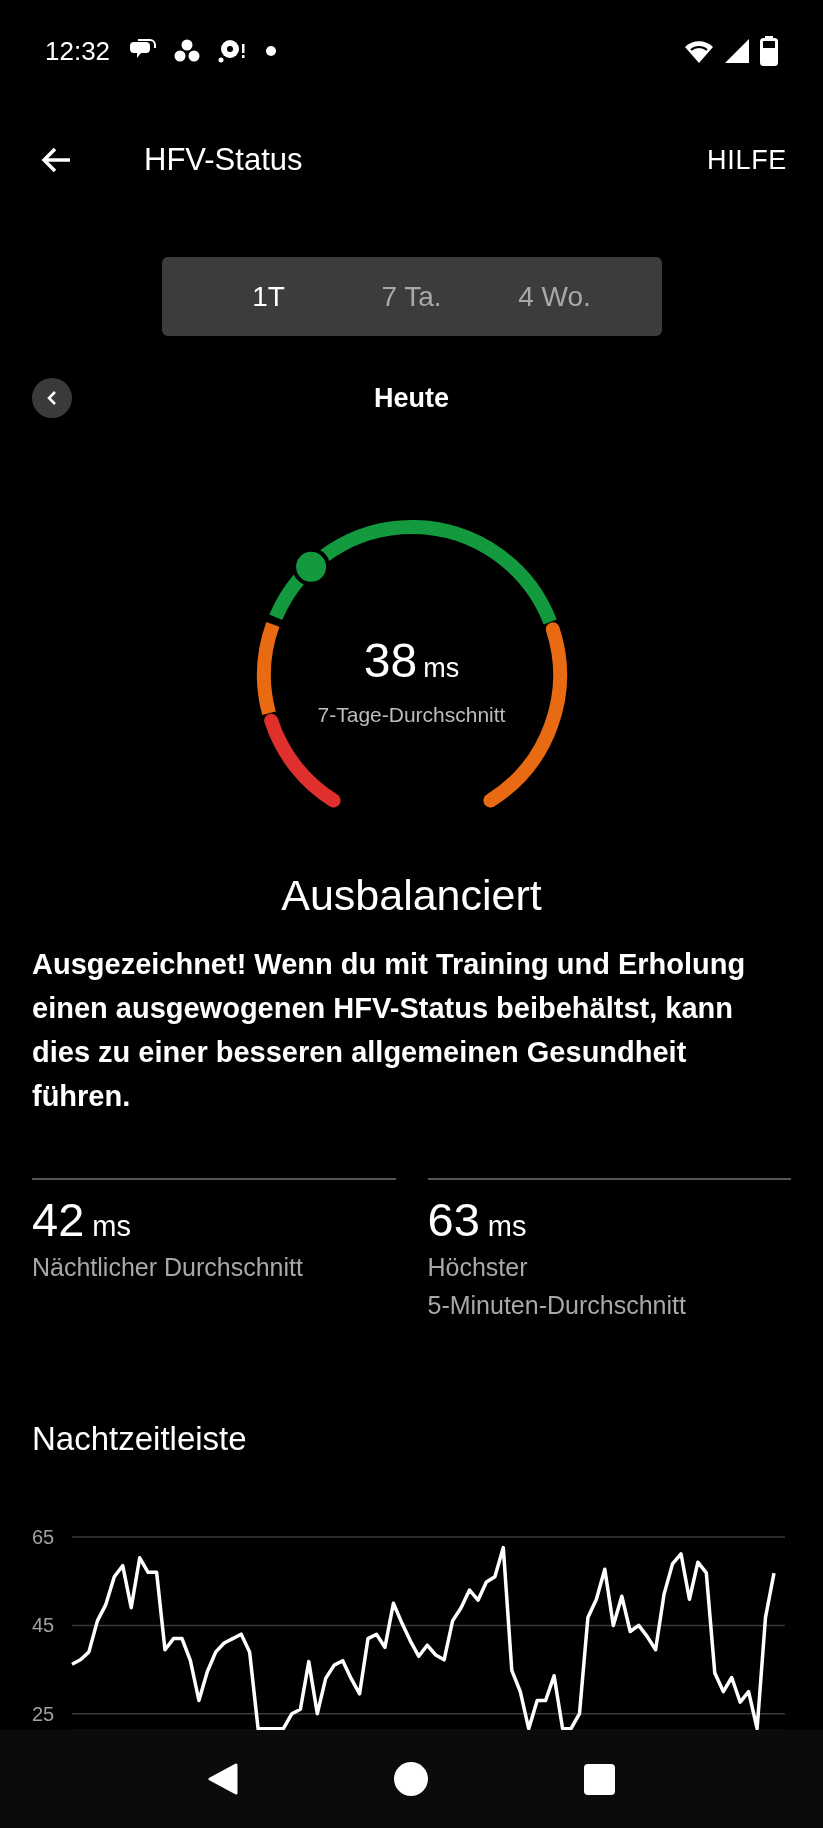  I want to click on gauge-marker, so click(310, 566).